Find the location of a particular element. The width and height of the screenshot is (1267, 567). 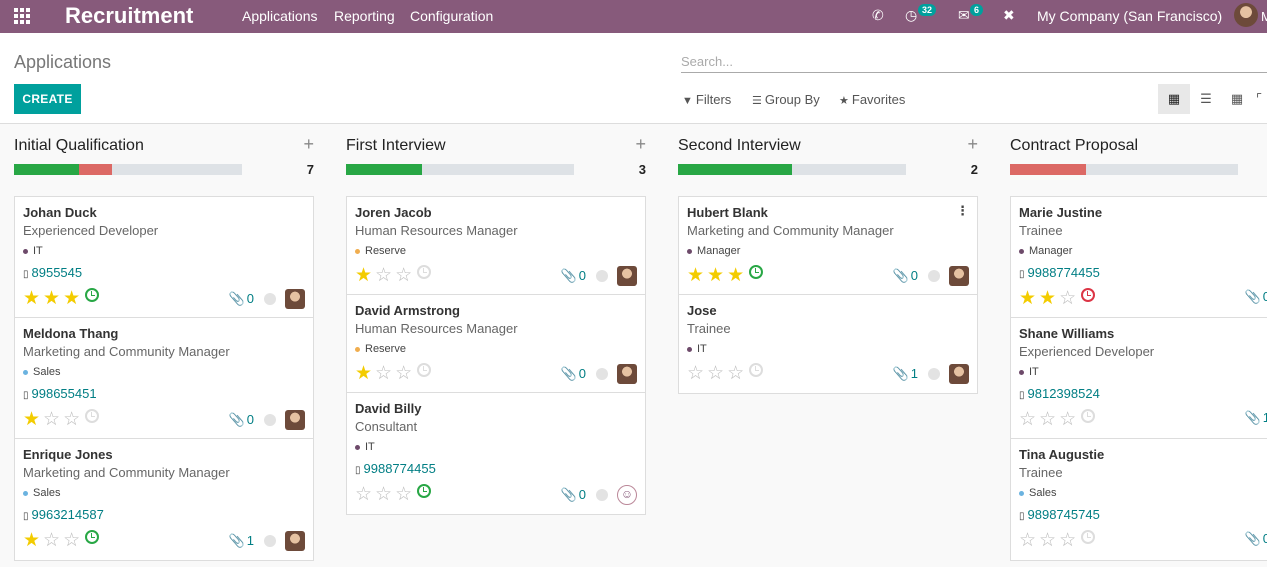

applicant-card: Jose Trainee IT ☆☆☆ 📎 1 is located at coordinates (828, 344).